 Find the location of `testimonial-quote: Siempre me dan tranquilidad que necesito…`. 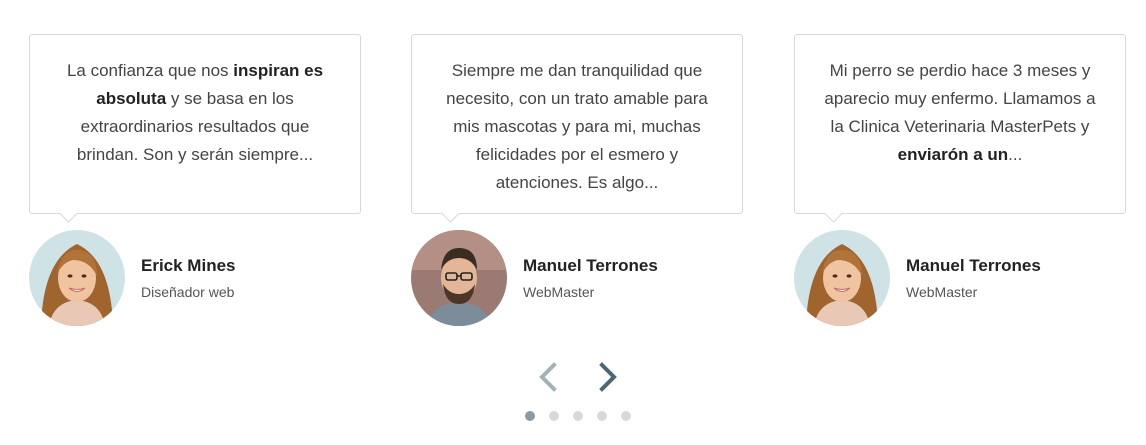

testimonial-quote: Siempre me dan tranquilidad que necesito… is located at coordinates (577, 127).